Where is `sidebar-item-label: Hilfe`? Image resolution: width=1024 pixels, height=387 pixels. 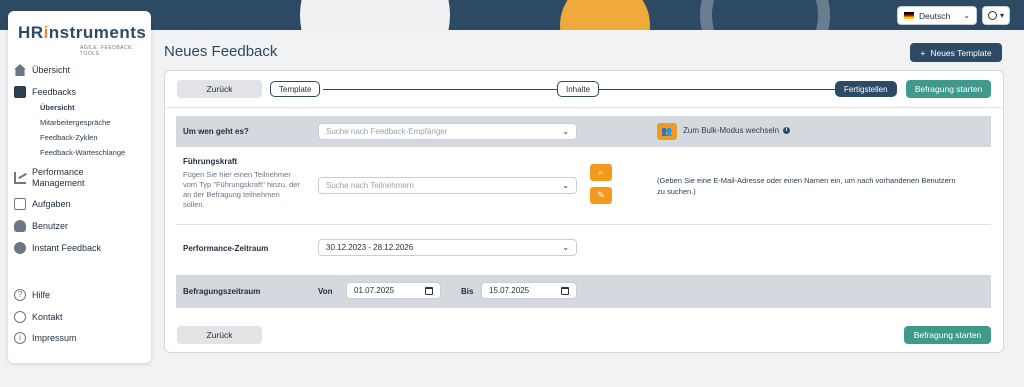 sidebar-item-label: Hilfe is located at coordinates (41, 295).